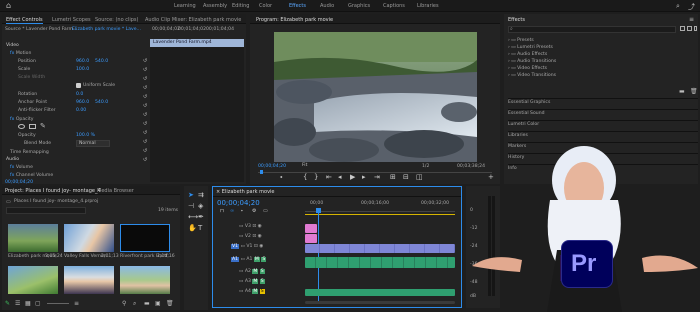  I want to click on blend-mode-select: Normal, so click(93, 143).